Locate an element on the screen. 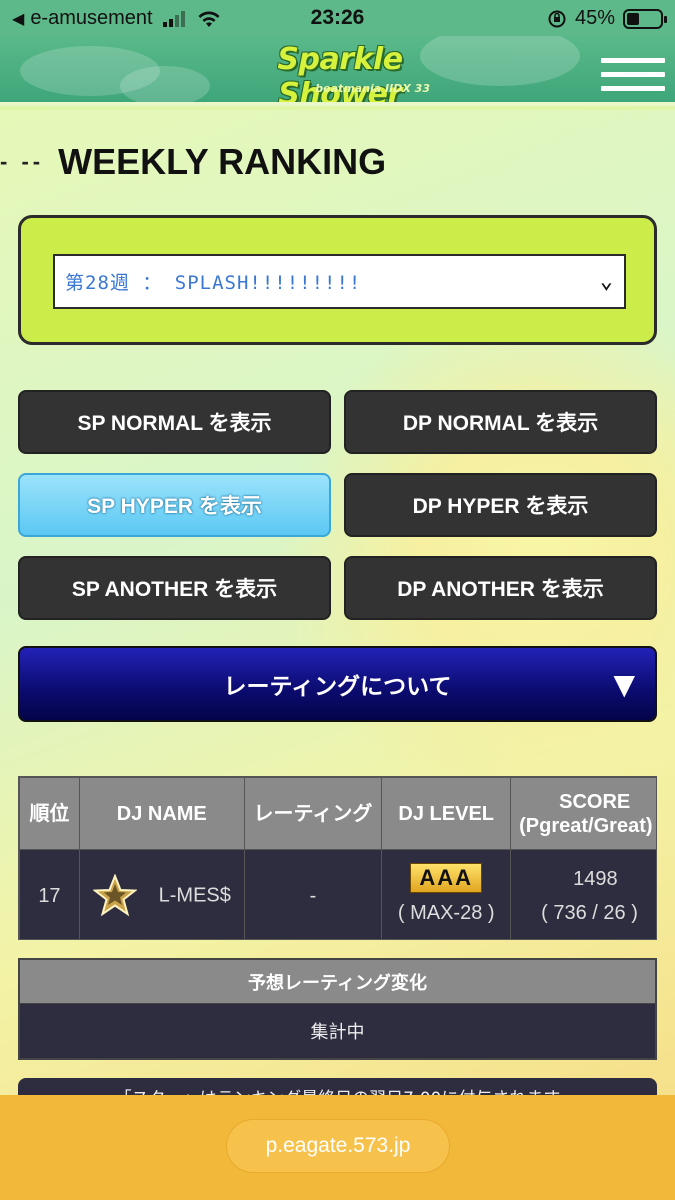 The width and height of the screenshot is (675, 1200). sp-hyper-button: SP HYPER を表示 is located at coordinates (174, 505).